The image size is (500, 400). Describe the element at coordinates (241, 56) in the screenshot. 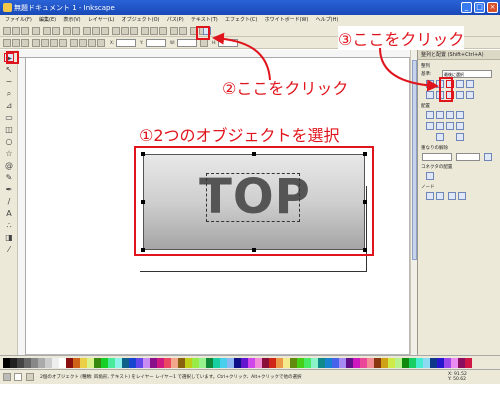

I see `arrow-to-align-button` at that location.